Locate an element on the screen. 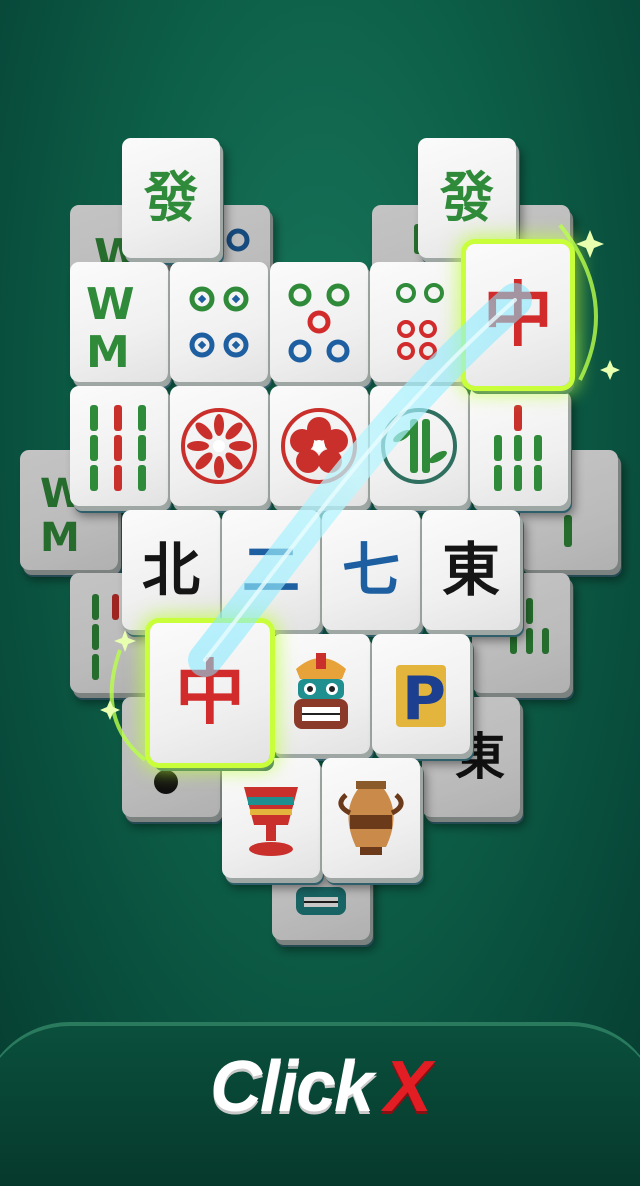  letter-tile-icon: P is located at coordinates (421, 699).